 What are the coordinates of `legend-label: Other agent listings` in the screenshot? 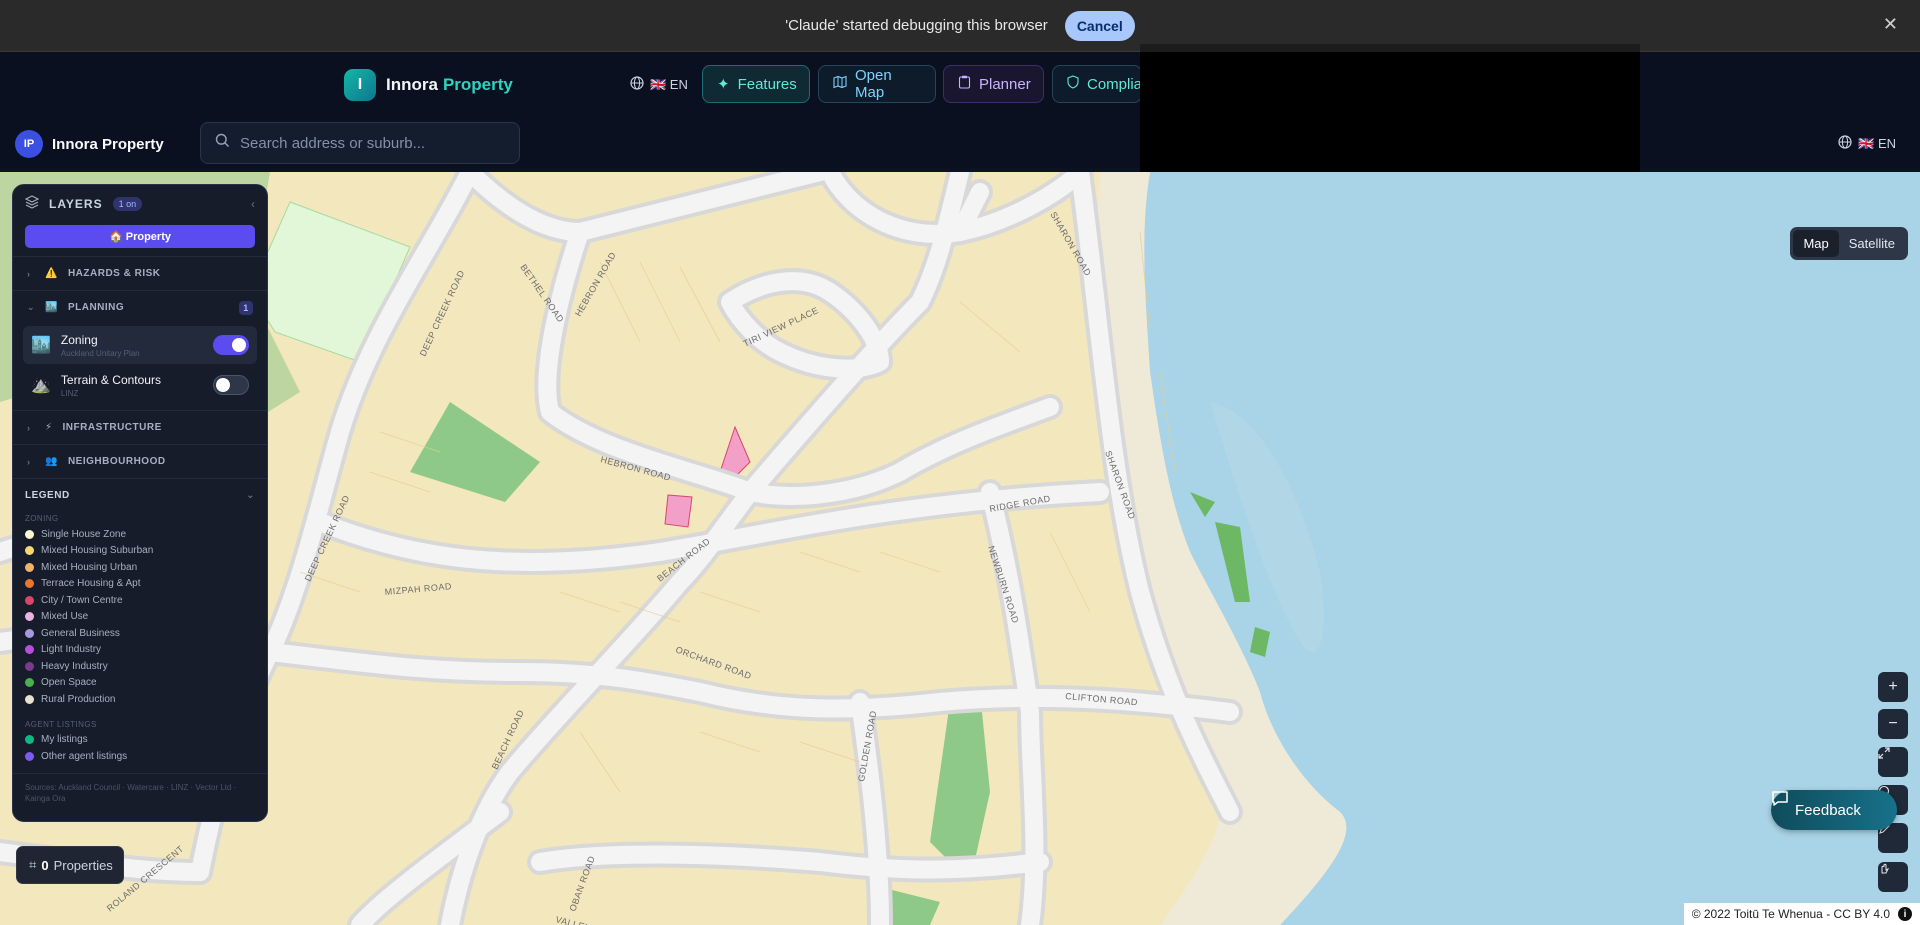 It's located at (84, 756).